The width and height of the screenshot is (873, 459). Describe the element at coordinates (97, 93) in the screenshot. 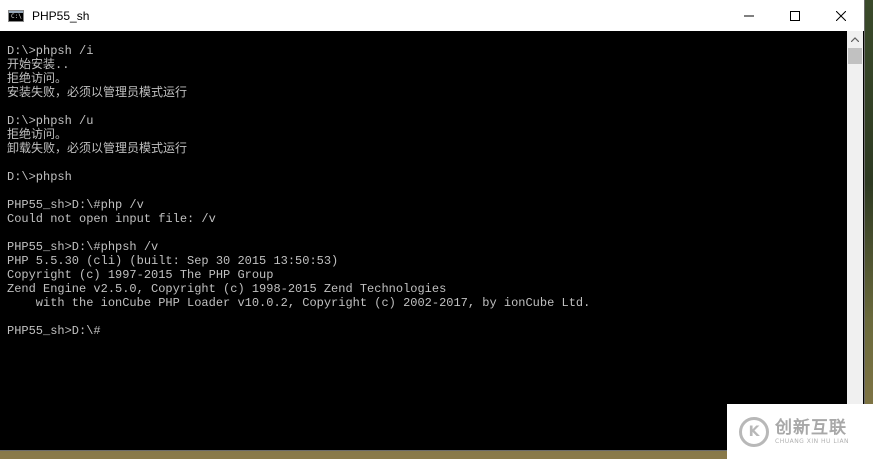

I see `console-line: 安装失败，必须以管理员模式运行` at that location.